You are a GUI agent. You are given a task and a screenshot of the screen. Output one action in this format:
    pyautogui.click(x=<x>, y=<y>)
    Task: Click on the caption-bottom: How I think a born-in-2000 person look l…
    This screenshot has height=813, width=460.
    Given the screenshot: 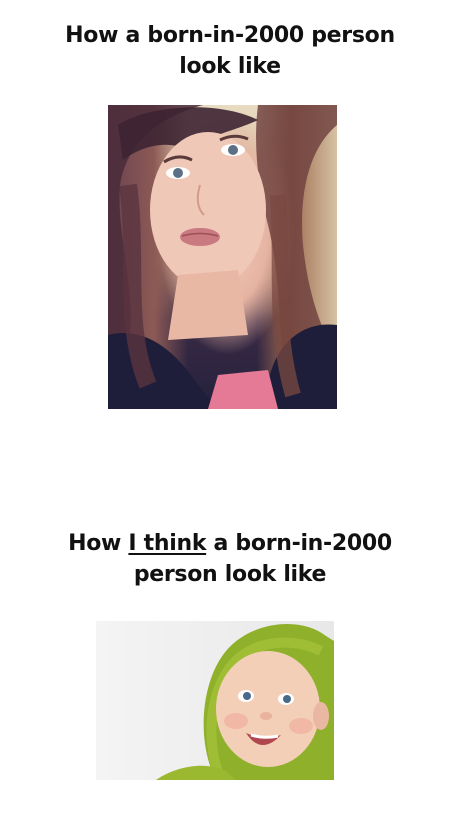 What is the action you would take?
    pyautogui.click(x=230, y=559)
    